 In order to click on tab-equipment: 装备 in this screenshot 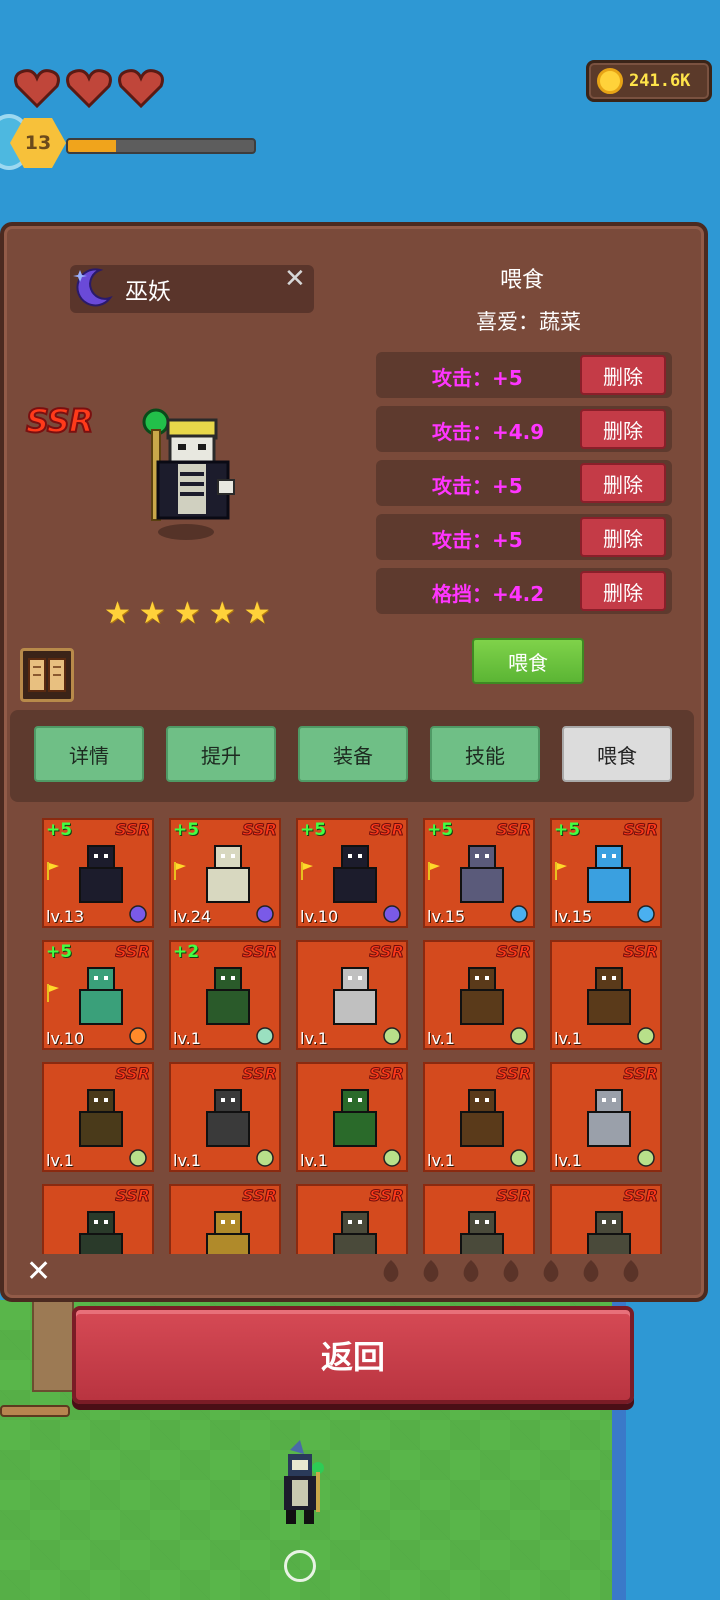, I will do `click(353, 754)`.